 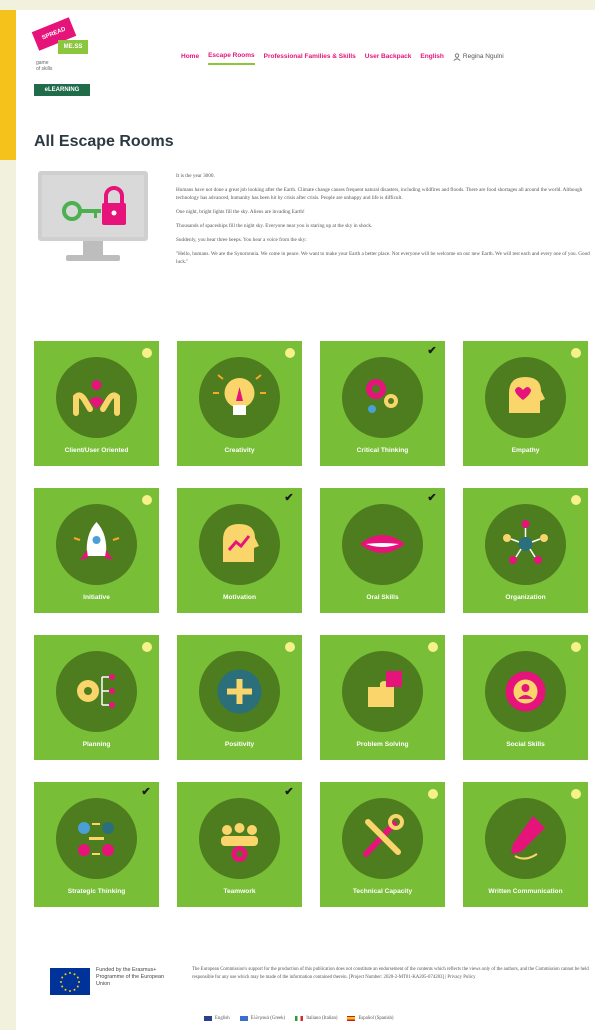 What do you see at coordinates (231, 58) in the screenshot?
I see `nav-escape-rooms: Escape Rooms` at bounding box center [231, 58].